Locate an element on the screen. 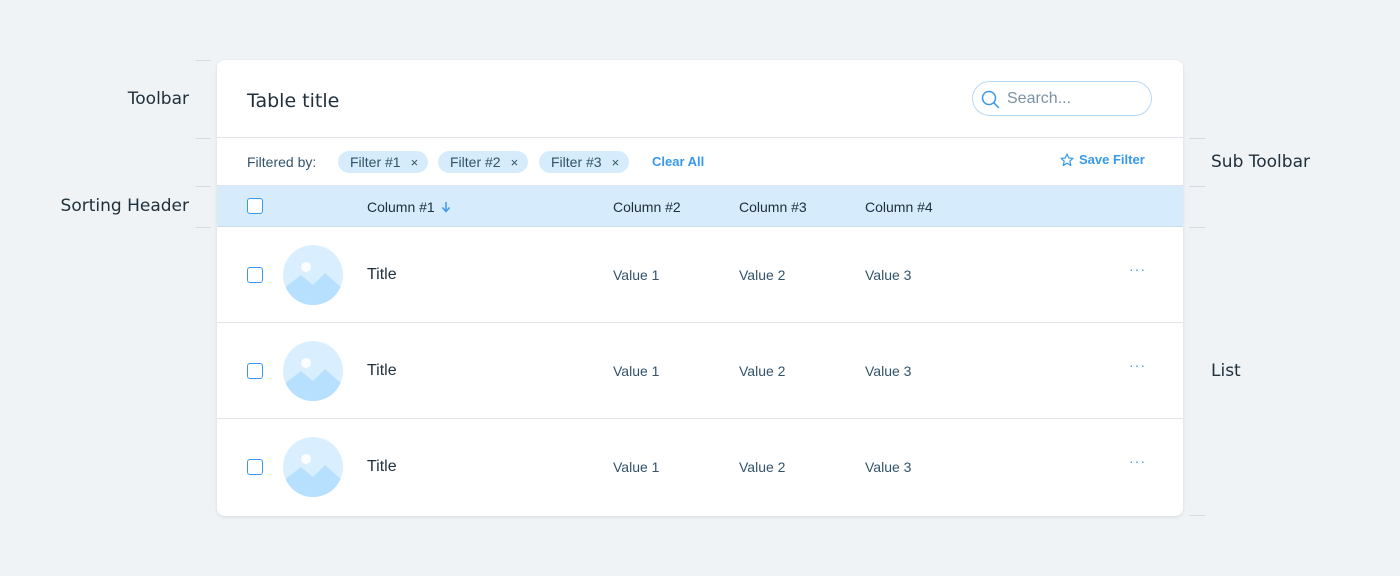  filter-chip-label: Filter #3 is located at coordinates (576, 162).